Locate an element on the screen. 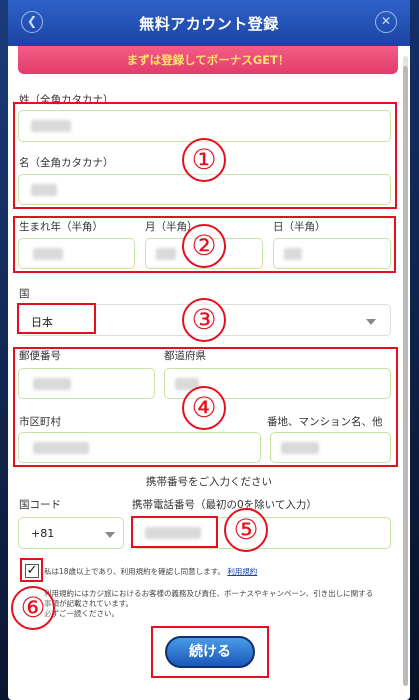 The width and height of the screenshot is (419, 700). terms-agree-label: 私は18歳以上であり、利用規約を確認し同意します。 is located at coordinates (134, 571).